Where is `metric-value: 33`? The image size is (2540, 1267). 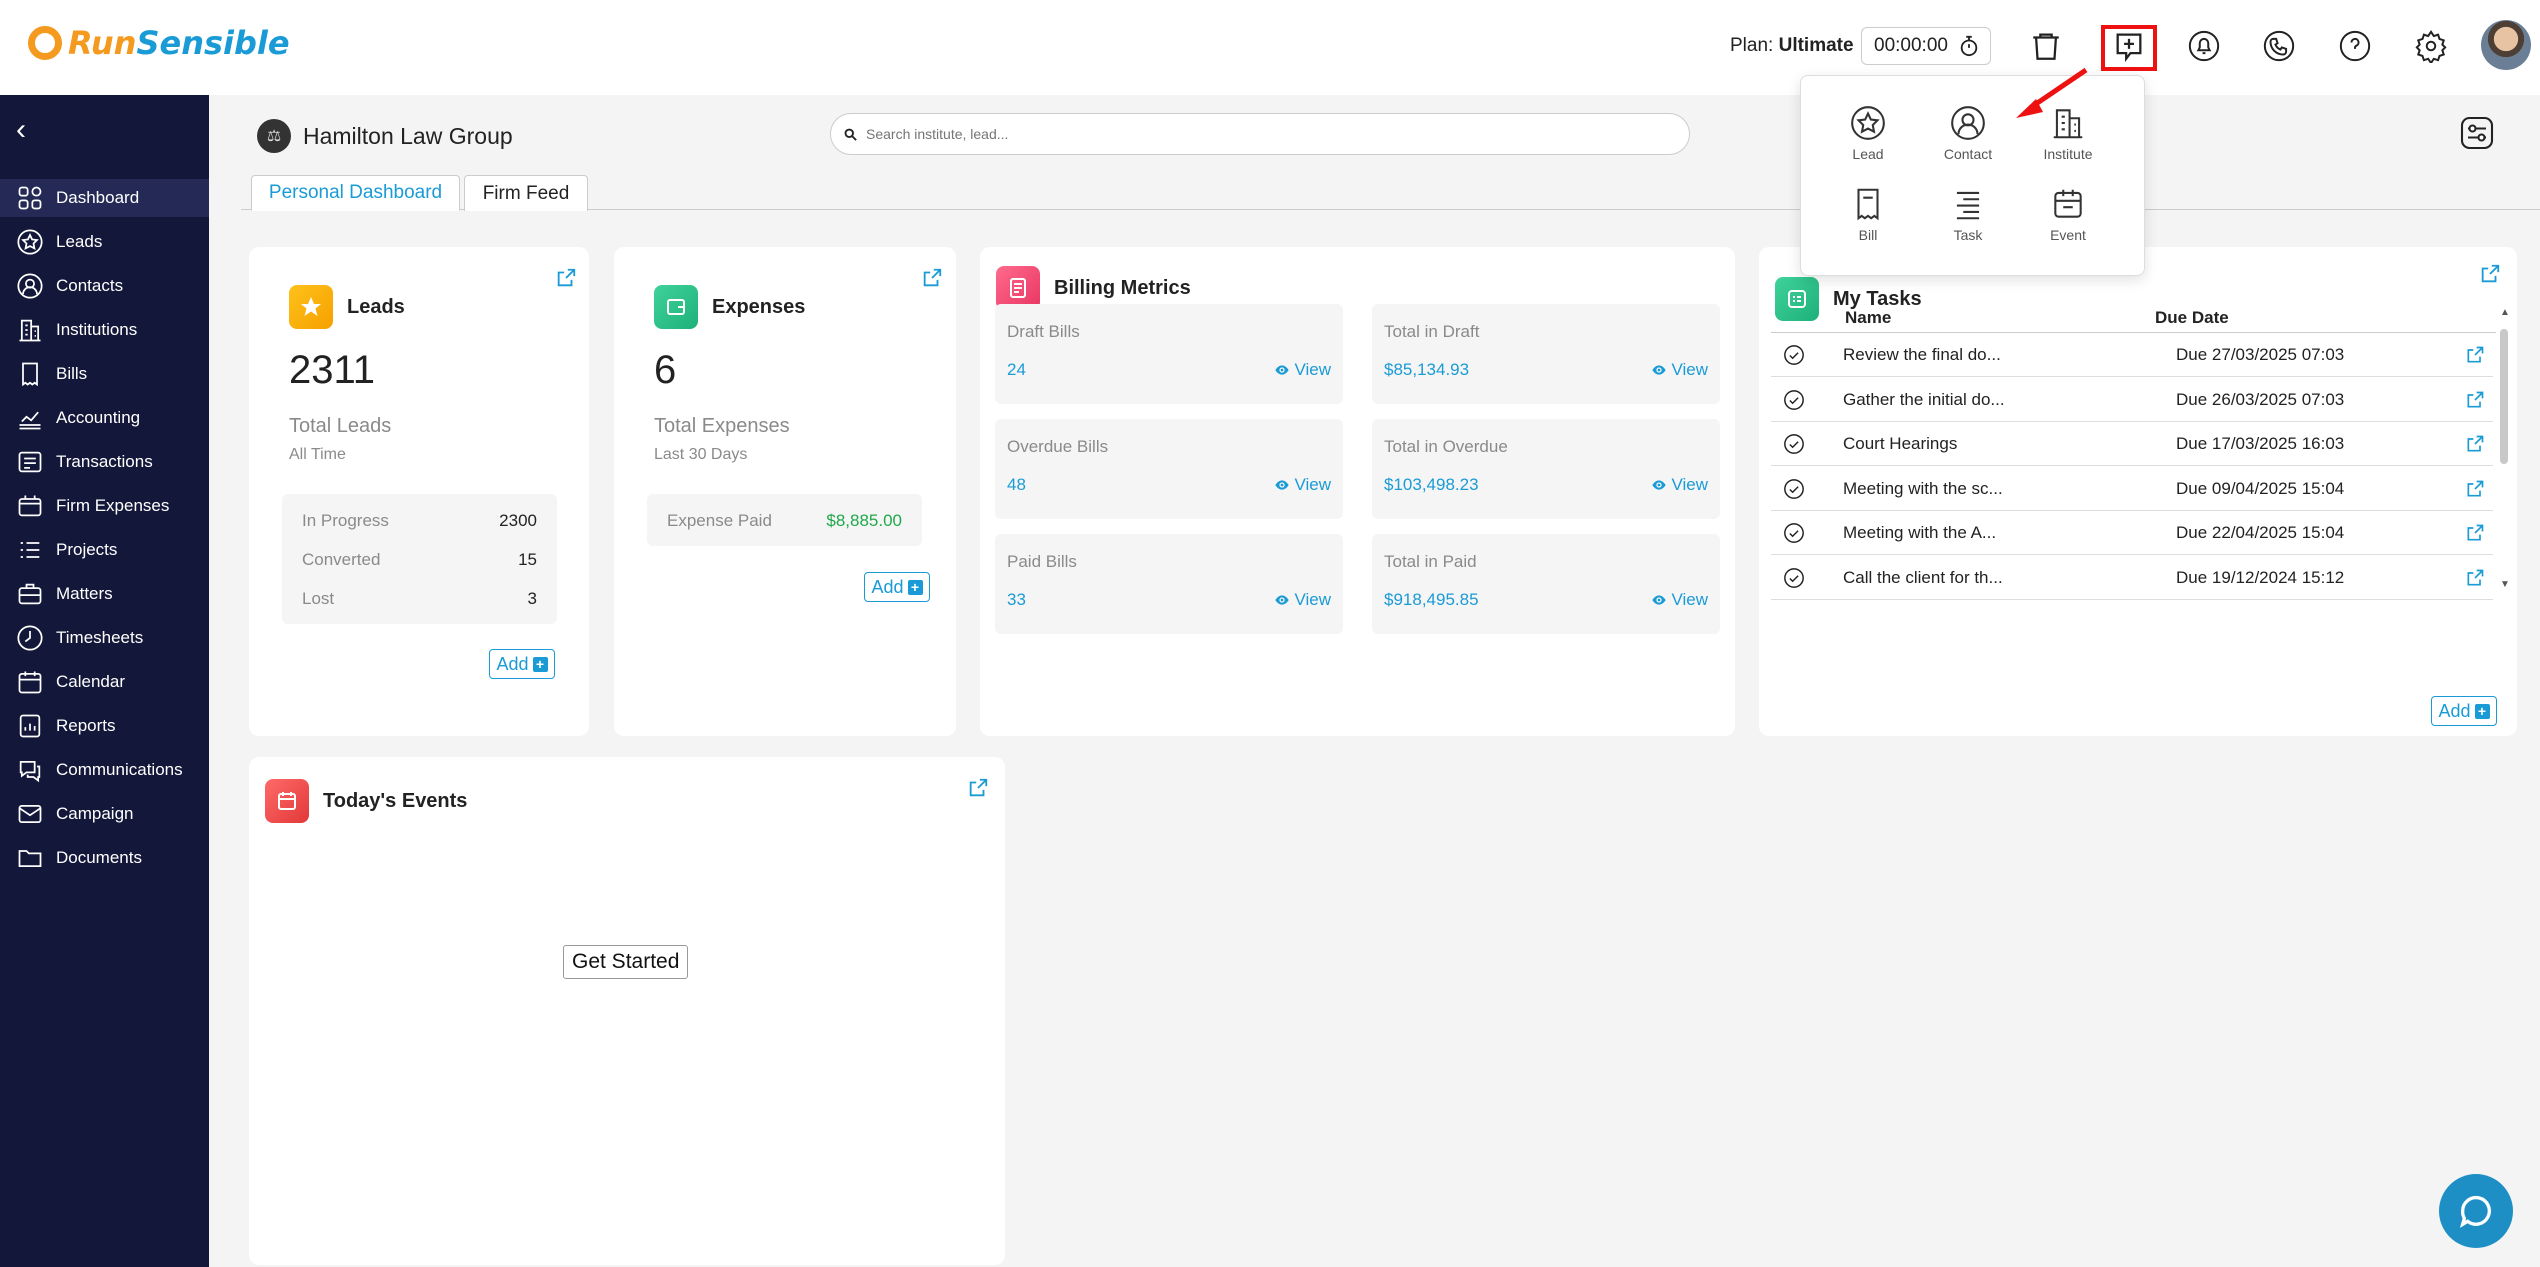 metric-value: 33 is located at coordinates (1016, 600).